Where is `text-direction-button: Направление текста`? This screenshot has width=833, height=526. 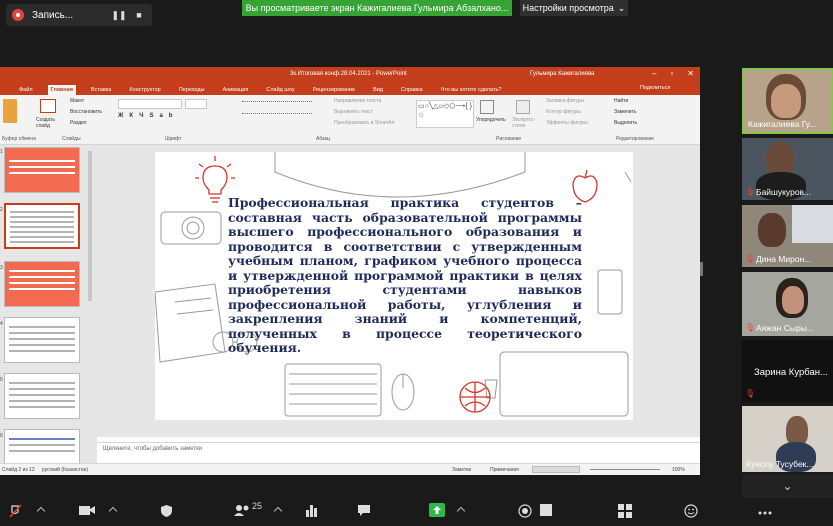
text-direction-button: Направление текста is located at coordinates (357, 101).